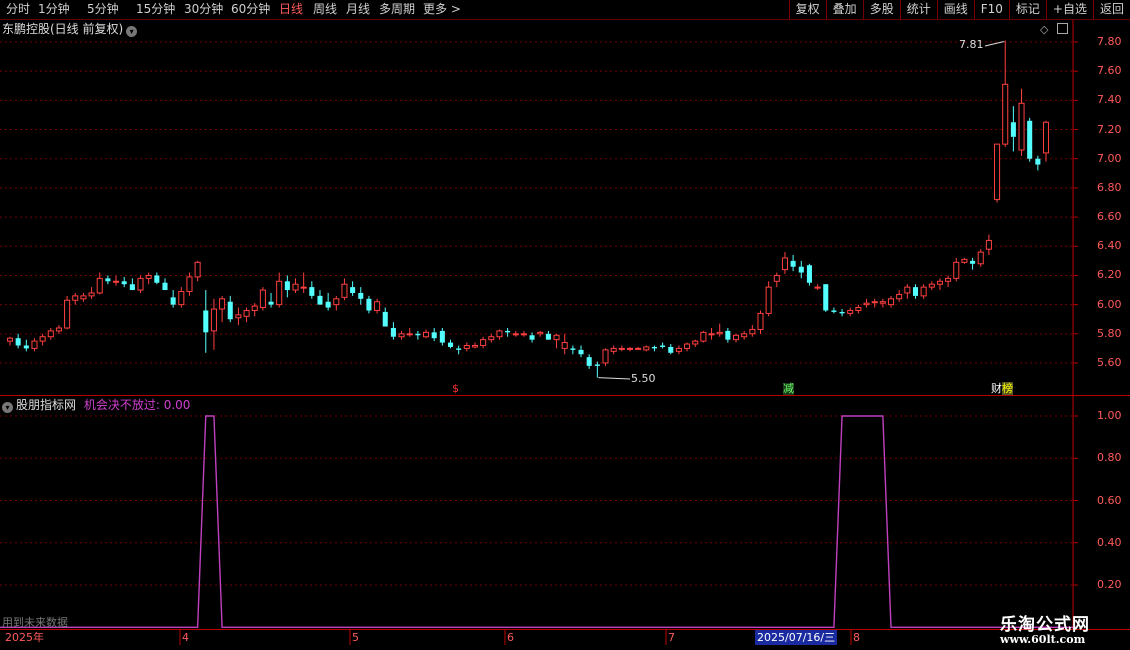 The width and height of the screenshot is (1130, 650). I want to click on main-panel-title: 东鹏控股(日线 前复权) ▾, so click(70, 29).